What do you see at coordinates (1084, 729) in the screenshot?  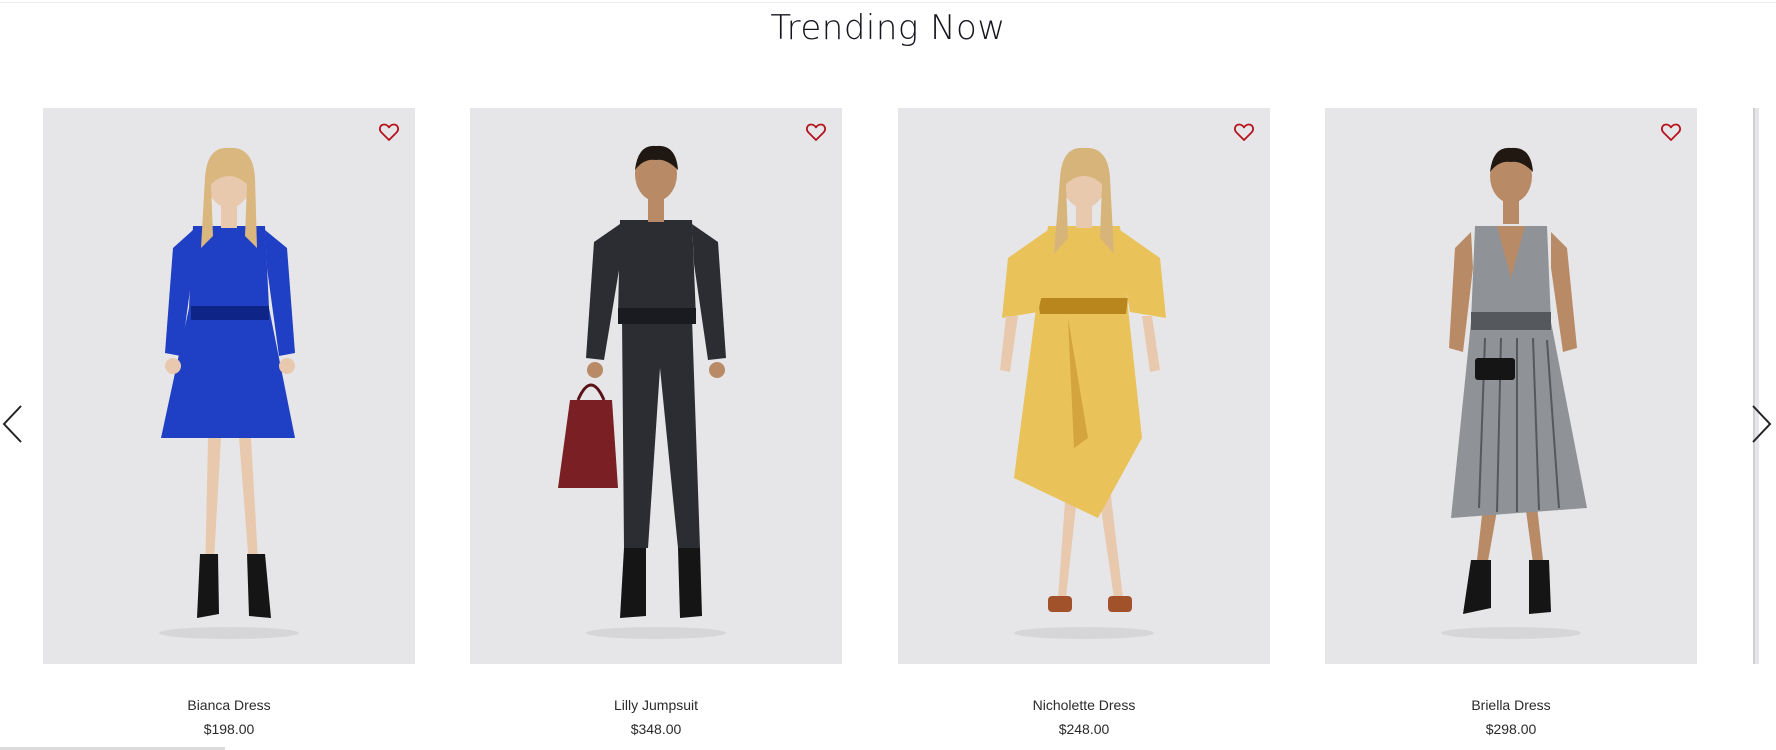 I see `product-price: $248.00` at bounding box center [1084, 729].